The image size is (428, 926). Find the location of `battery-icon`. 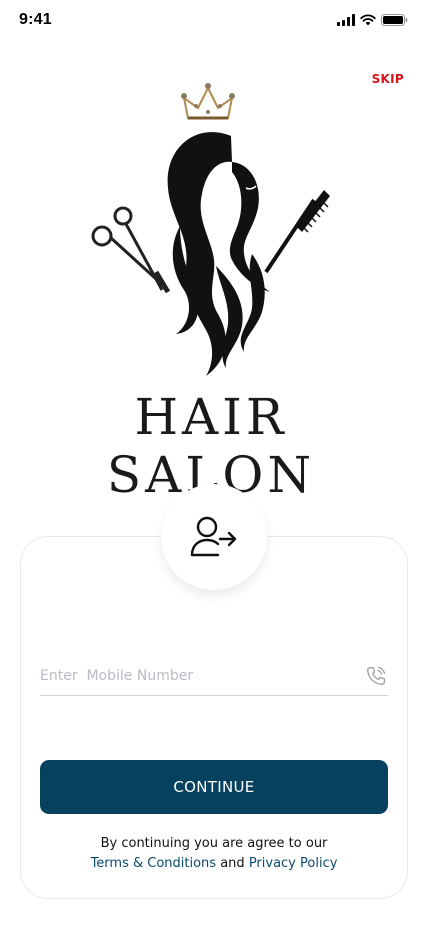

battery-icon is located at coordinates (394, 20).